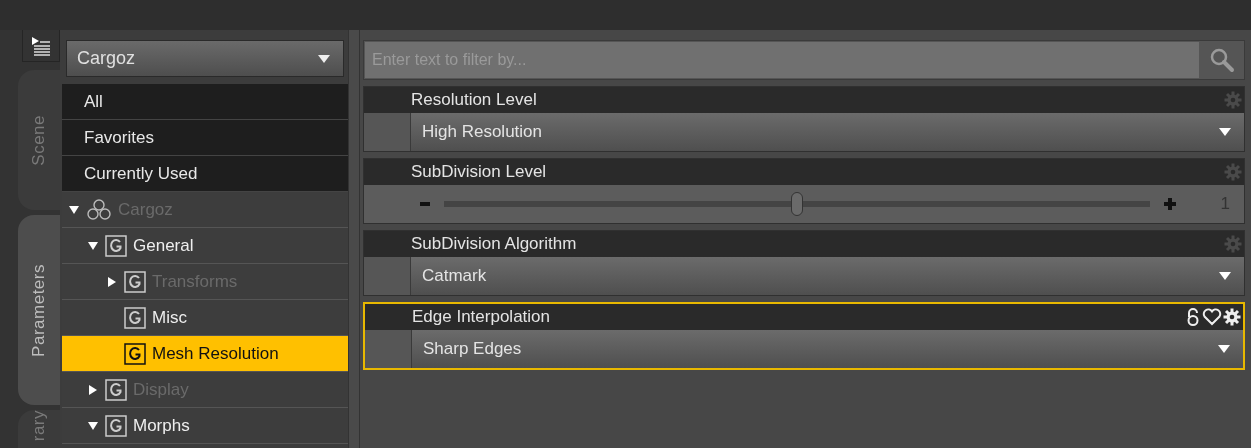 This screenshot has width=1251, height=448. I want to click on property-panel: Resolution Level High Resolution, so click(804, 119).